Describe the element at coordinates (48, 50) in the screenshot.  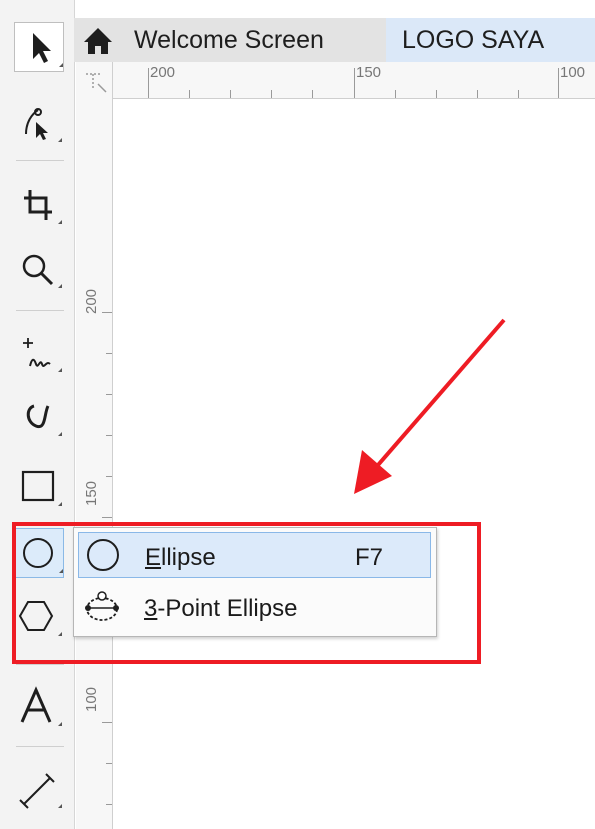
I see `arrow-pointer-icon` at that location.